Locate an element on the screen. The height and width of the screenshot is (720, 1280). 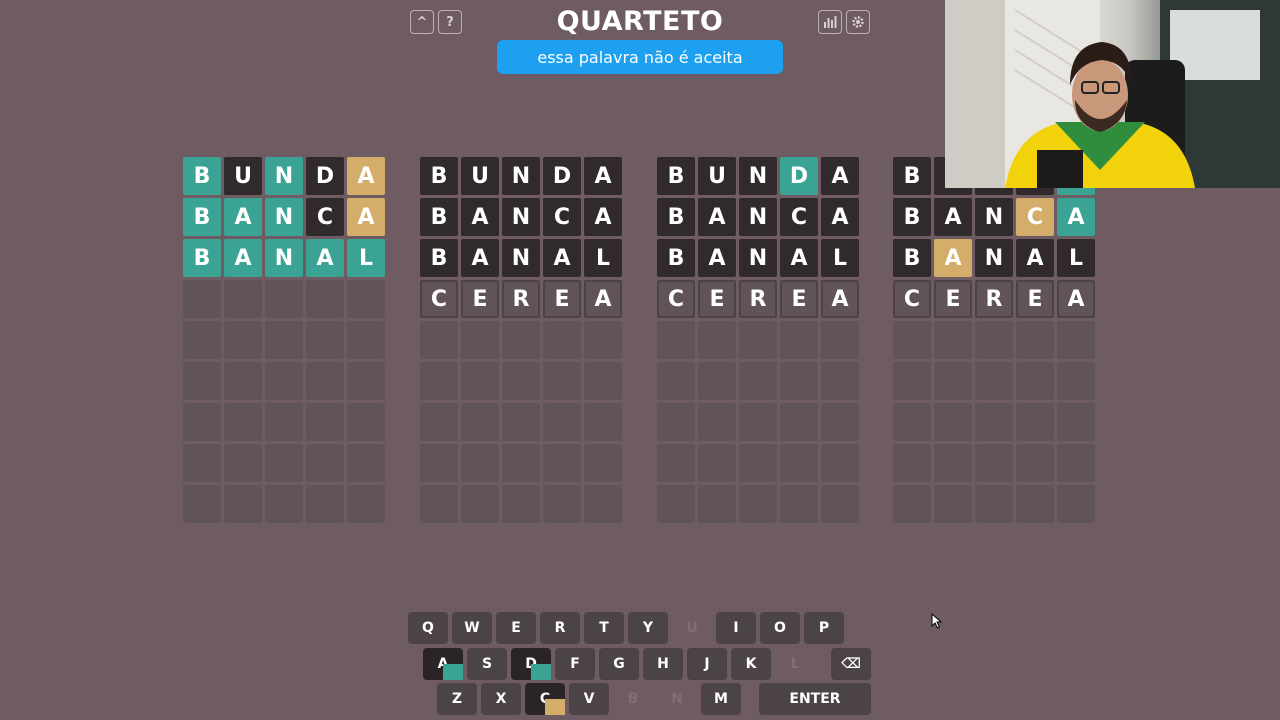
backspace-key: ⌫ is located at coordinates (851, 664).